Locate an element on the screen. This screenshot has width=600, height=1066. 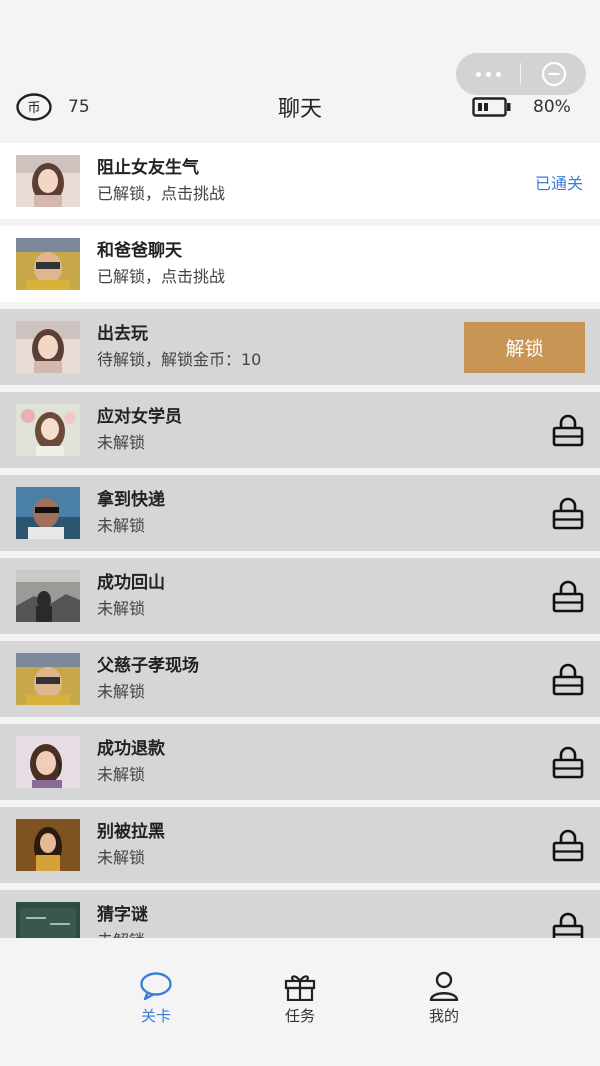
gift-icon is located at coordinates (300, 988).